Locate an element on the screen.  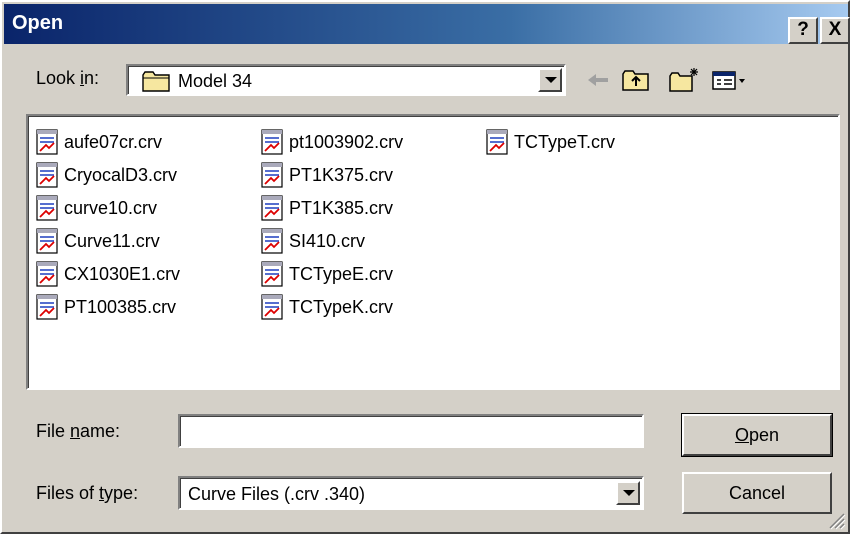
file-item: curve10.crv is located at coordinates (96, 208).